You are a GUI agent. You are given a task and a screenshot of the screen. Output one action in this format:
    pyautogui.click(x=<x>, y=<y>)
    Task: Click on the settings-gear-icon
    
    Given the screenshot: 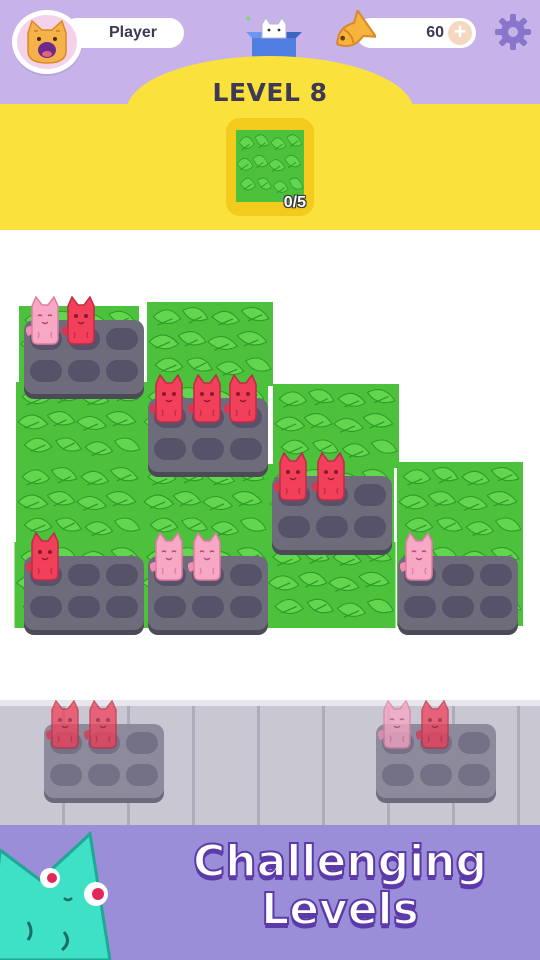 What is the action you would take?
    pyautogui.click(x=513, y=32)
    